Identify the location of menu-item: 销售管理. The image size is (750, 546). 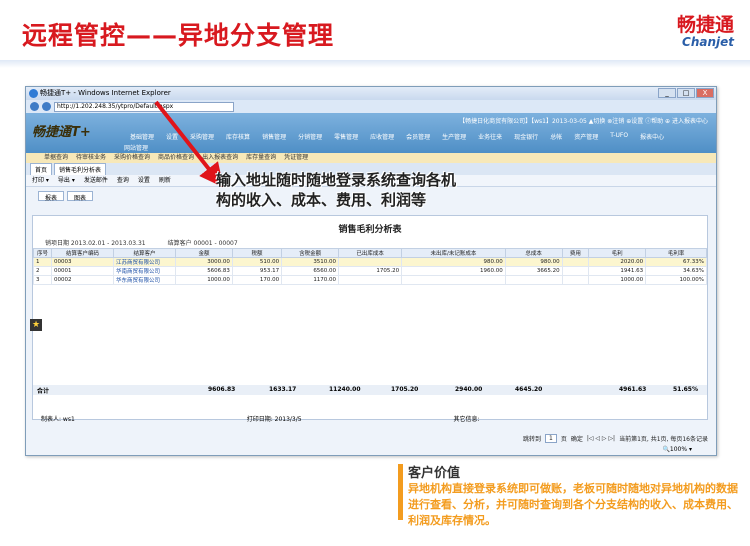
(274, 136).